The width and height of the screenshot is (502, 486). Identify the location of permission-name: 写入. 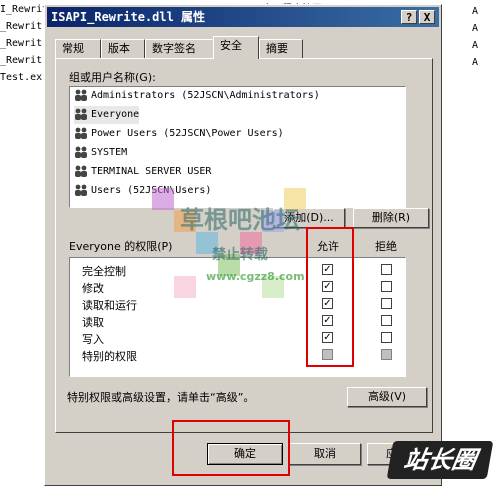
(93, 339).